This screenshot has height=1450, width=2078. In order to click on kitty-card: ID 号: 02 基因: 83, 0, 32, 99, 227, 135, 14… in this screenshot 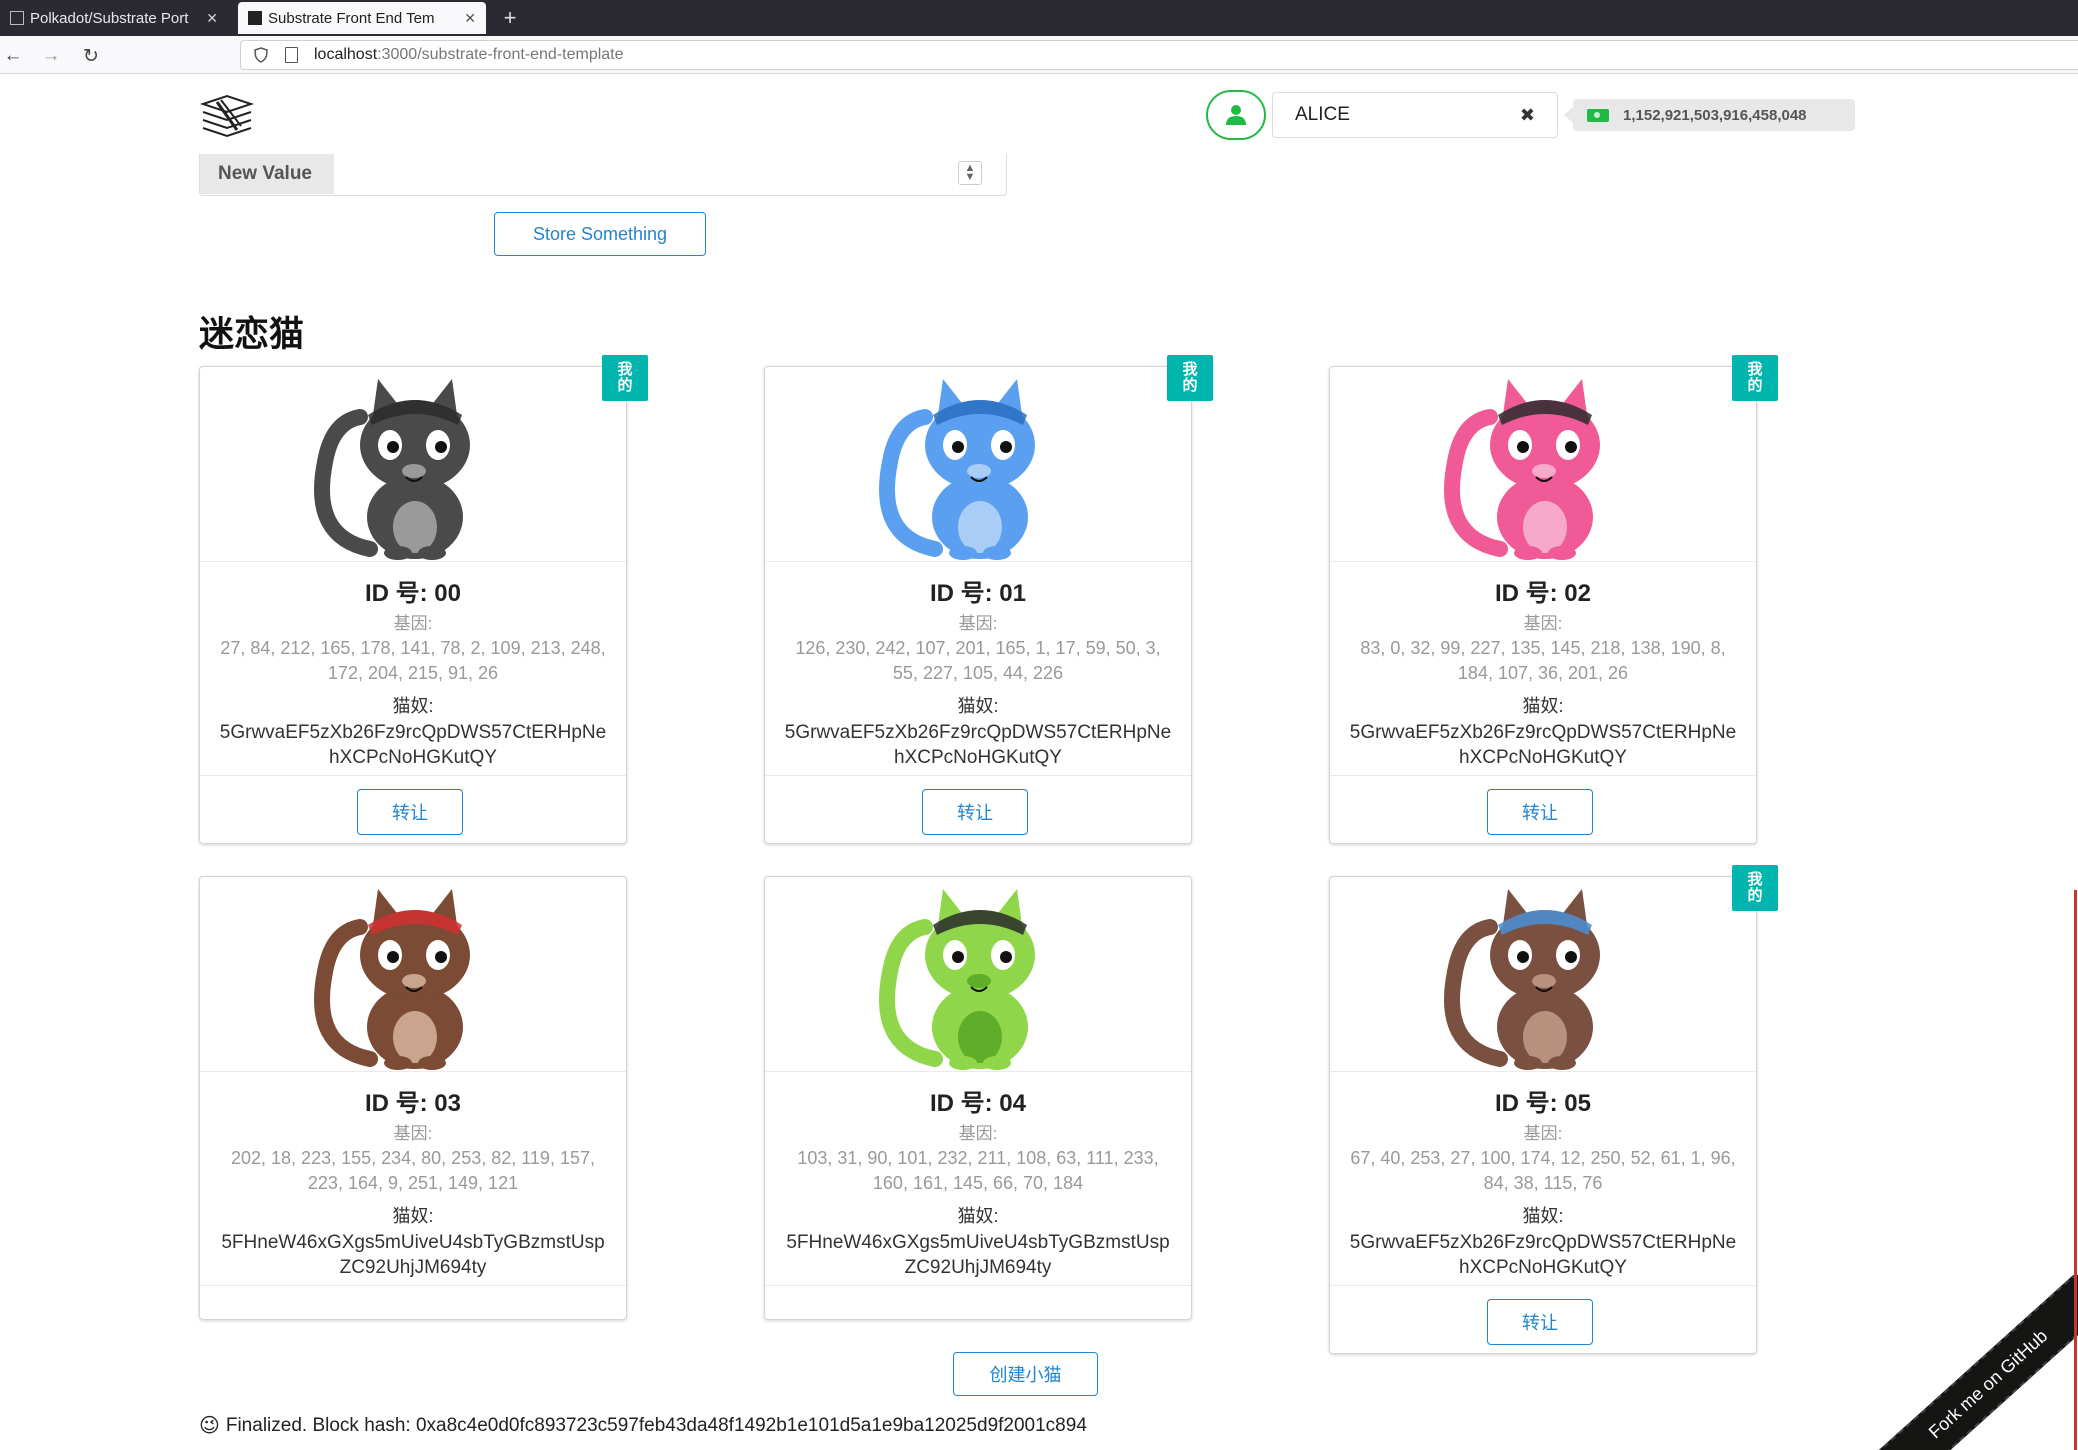, I will do `click(1553, 600)`.